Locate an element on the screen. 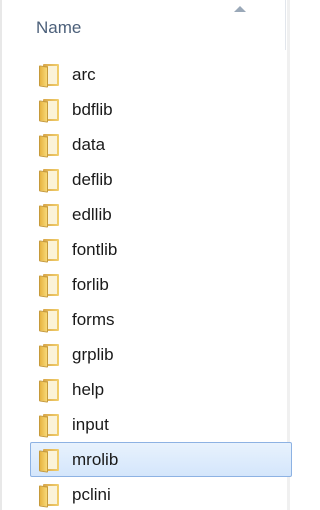 Image resolution: width=320 pixels, height=510 pixels. list-item: deflib is located at coordinates (161, 179).